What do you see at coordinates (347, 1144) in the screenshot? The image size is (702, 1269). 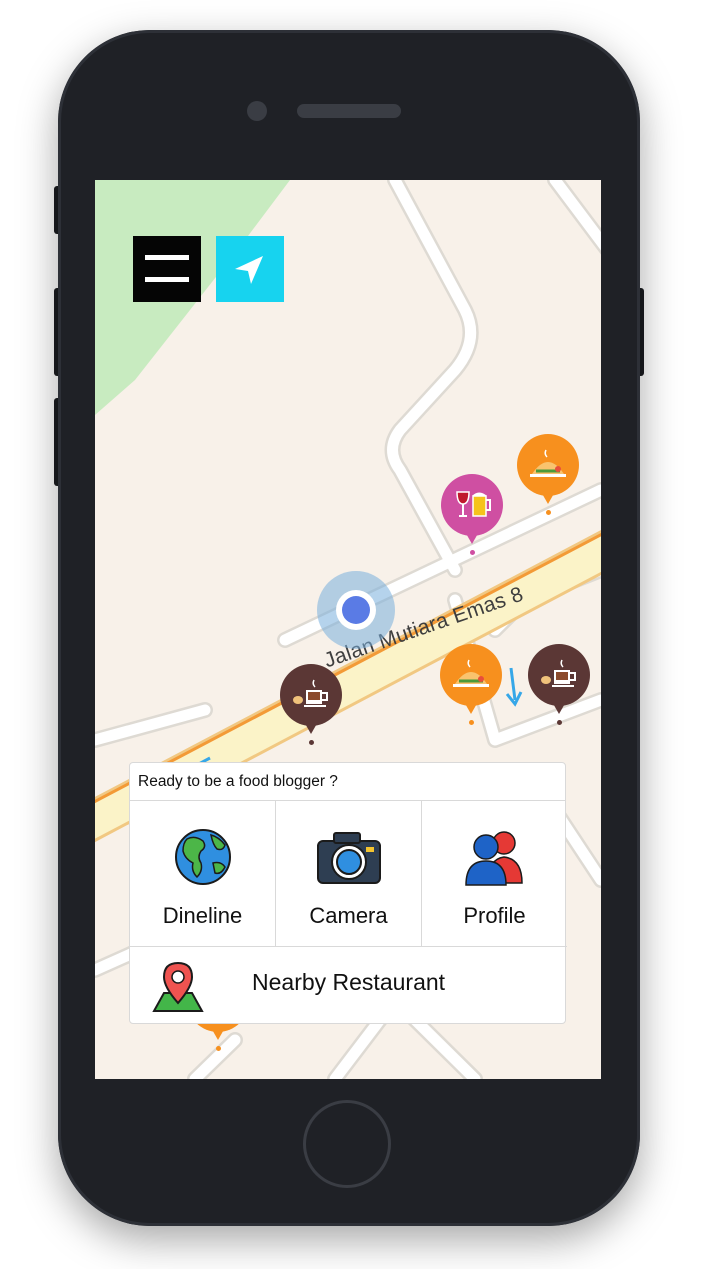 I see `home-button` at bounding box center [347, 1144].